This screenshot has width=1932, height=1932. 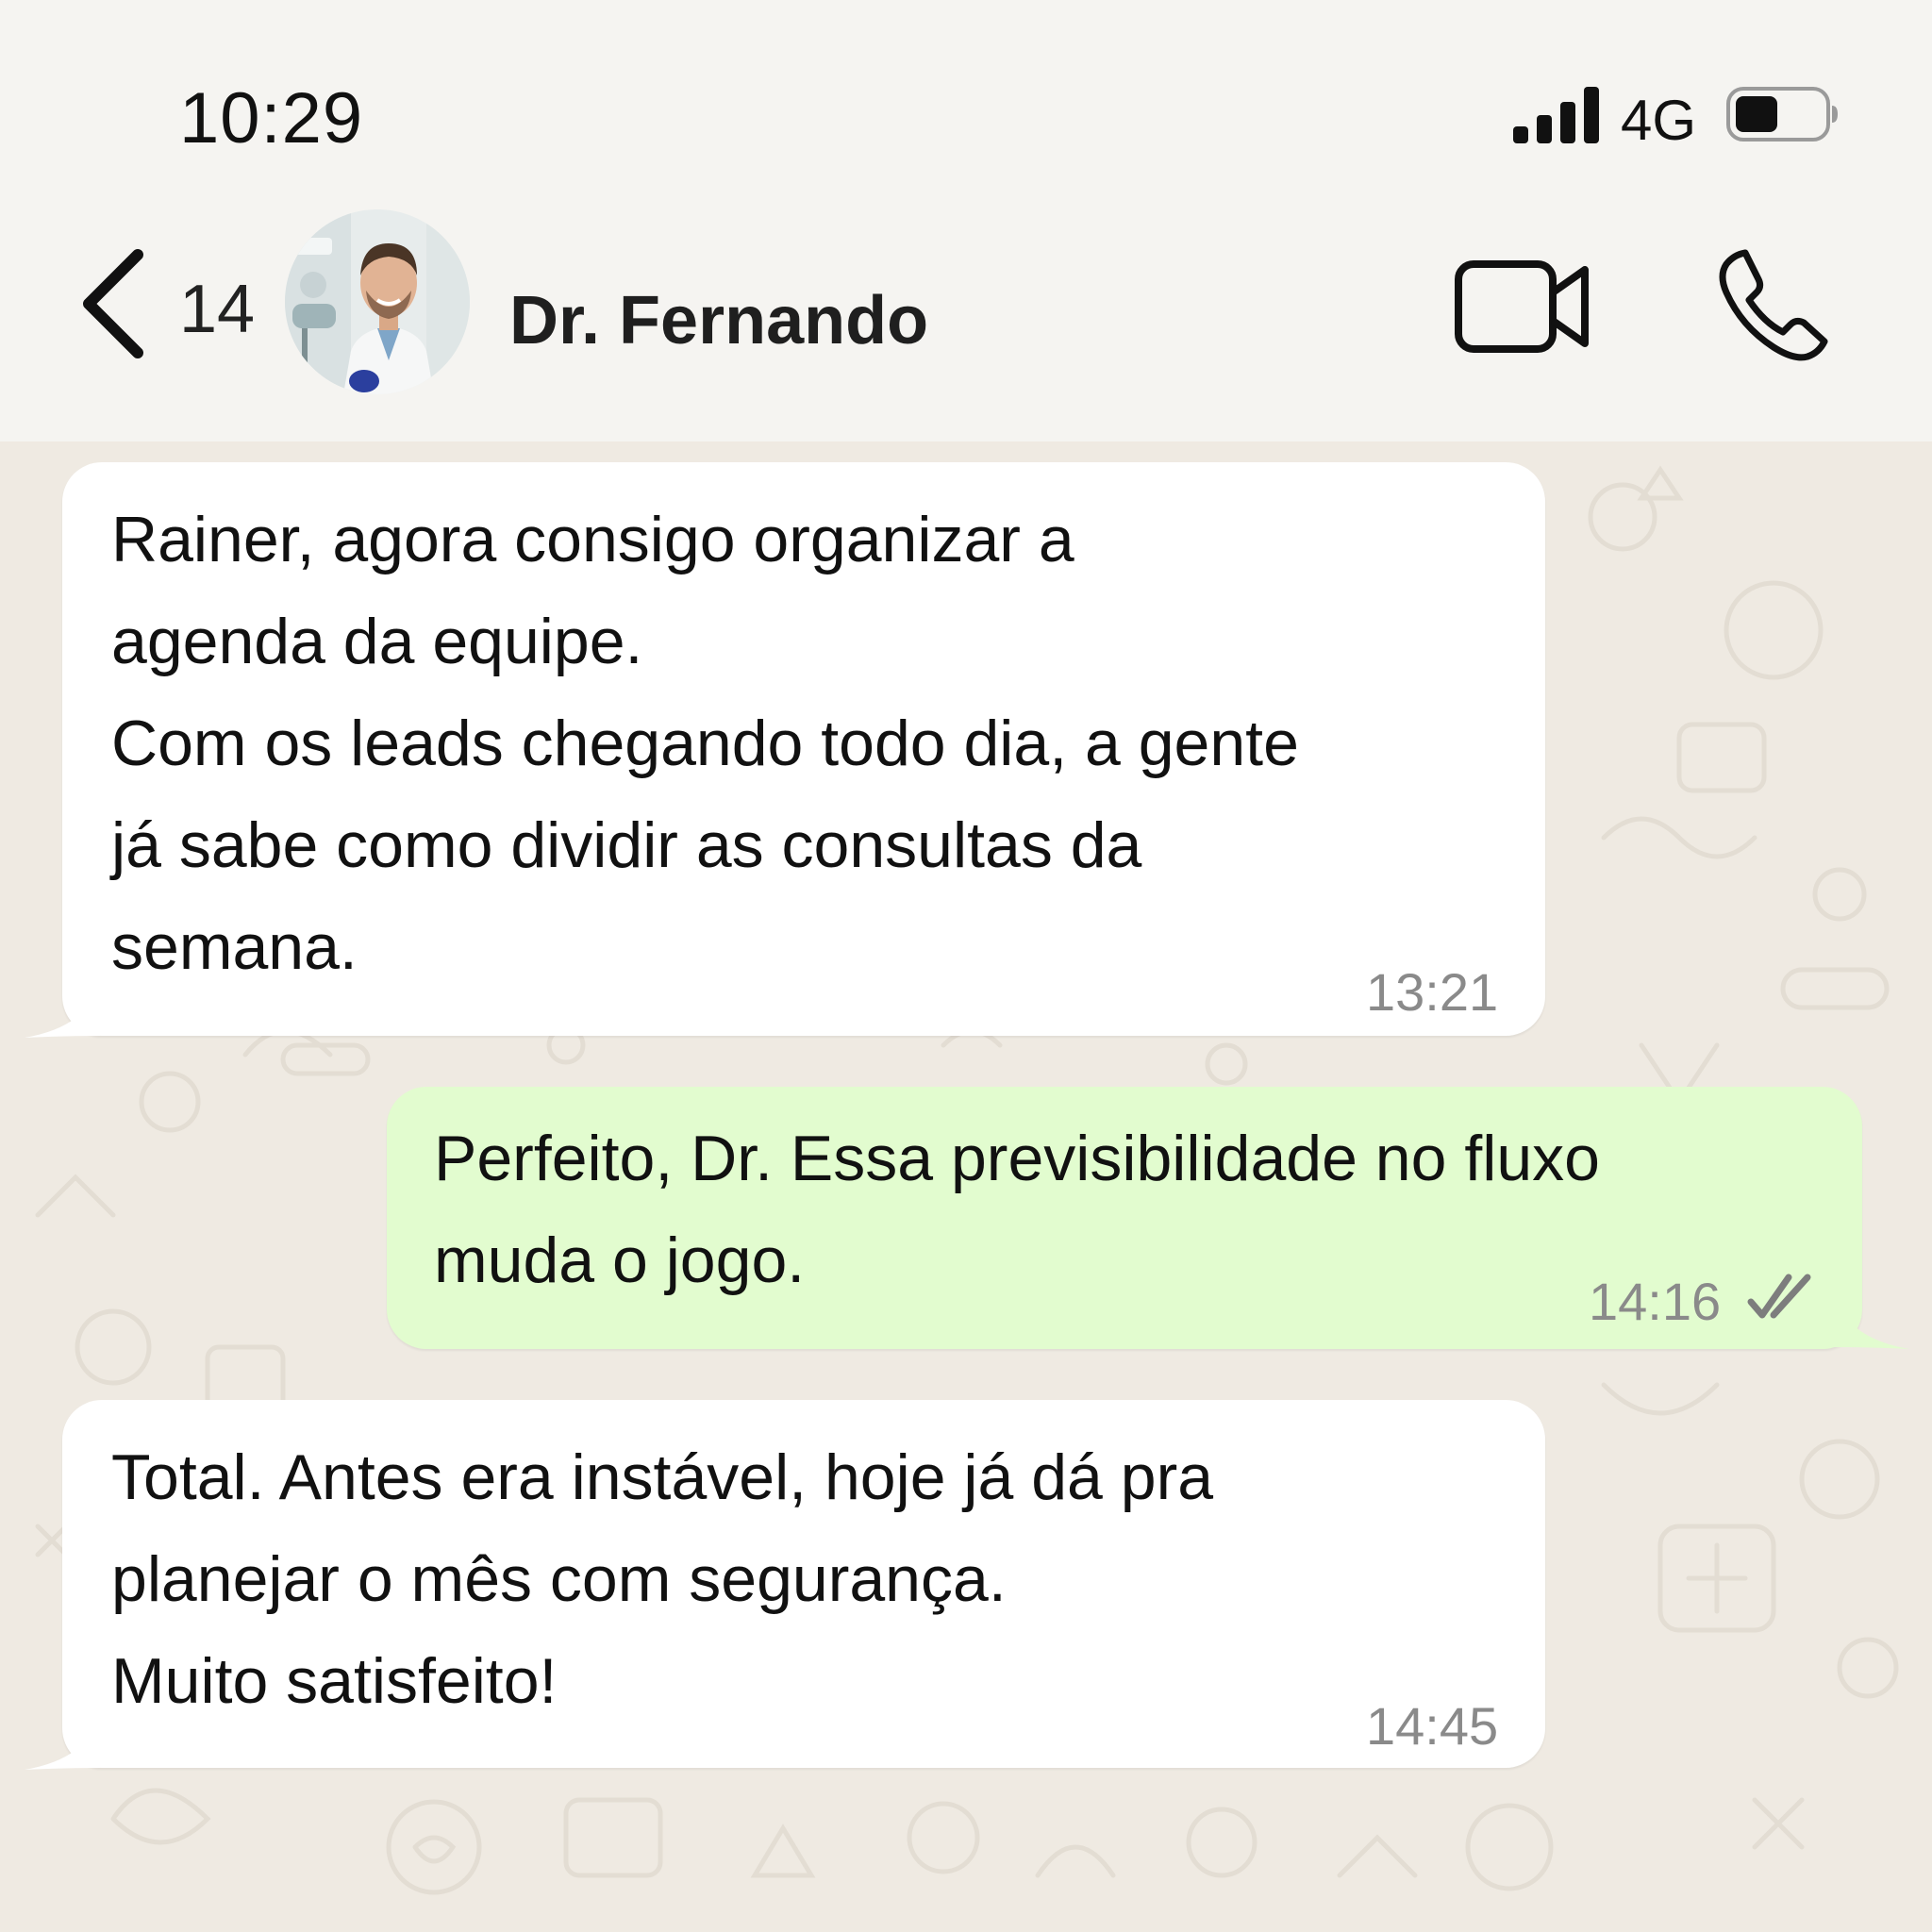 I want to click on contact-name: Dr. Fernando, so click(x=719, y=321).